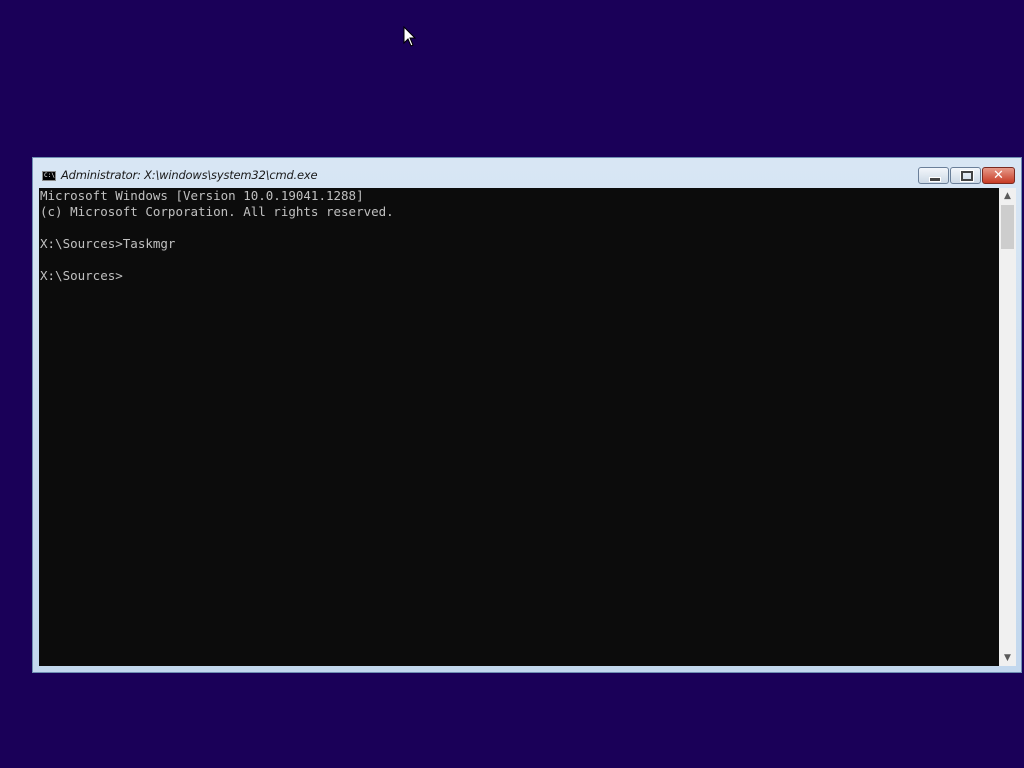  I want to click on restore-icon, so click(967, 176).